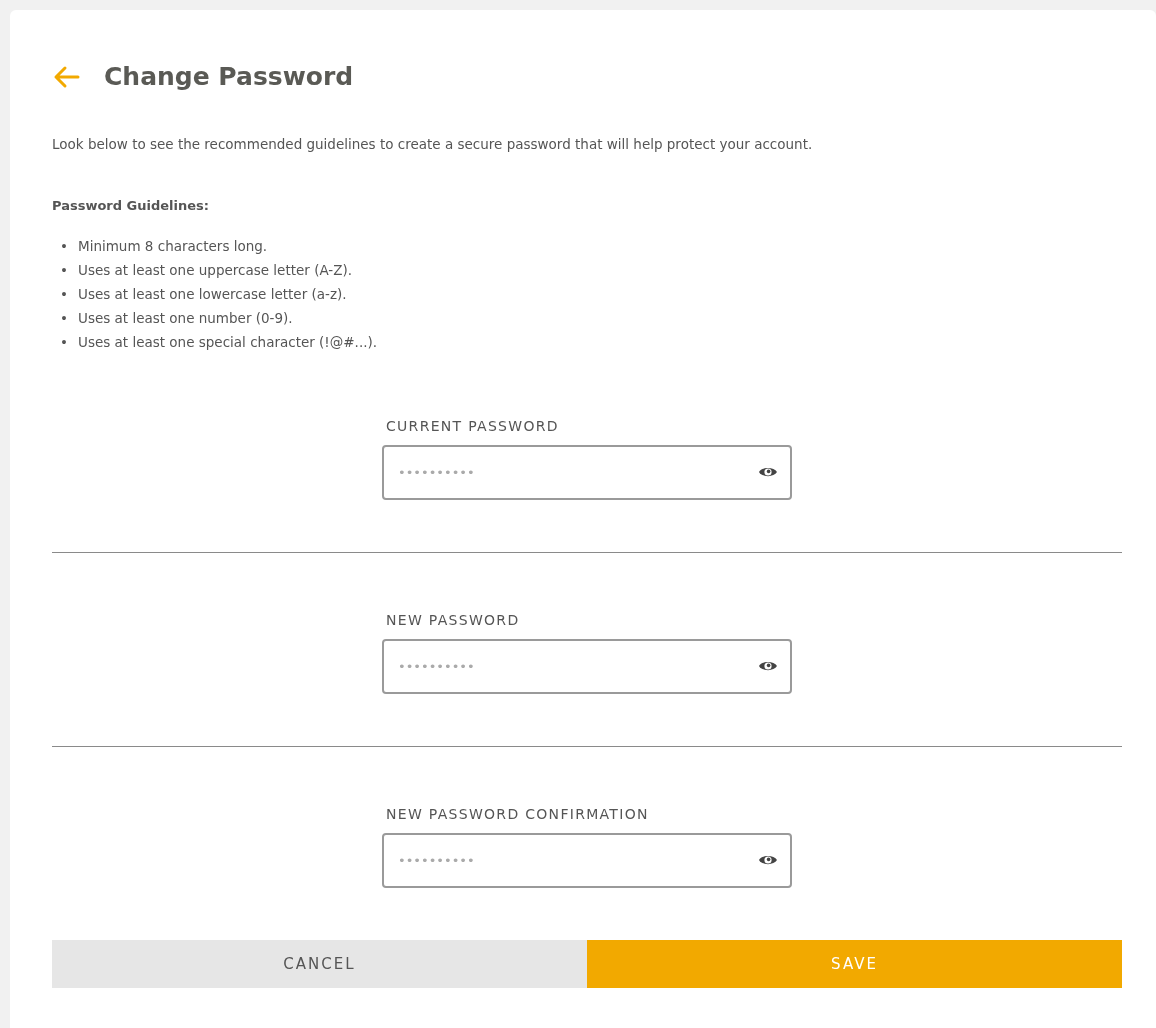 The width and height of the screenshot is (1156, 1028). Describe the element at coordinates (173, 246) in the screenshot. I see `guideline-item: Minimum 8 characters long.` at that location.